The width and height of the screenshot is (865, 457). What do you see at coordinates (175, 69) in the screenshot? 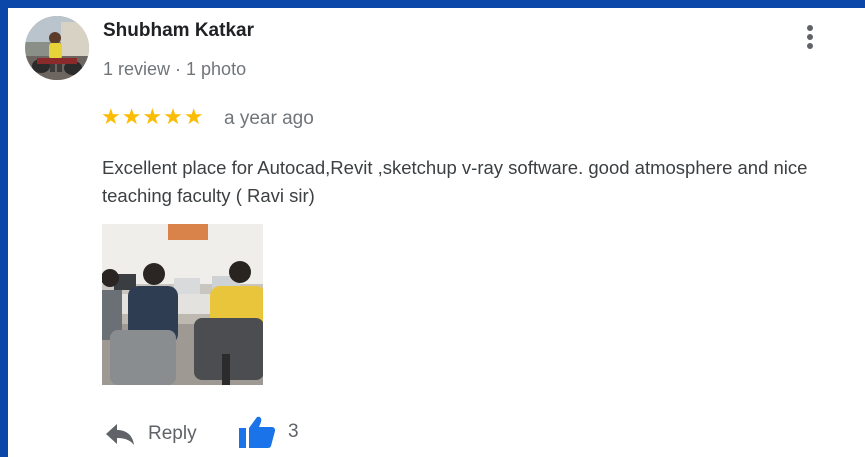
I see `reviewer-meta: 1 review · 1 photo` at bounding box center [175, 69].